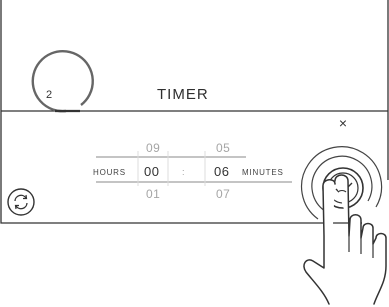 Image resolution: width=389 pixels, height=307 pixels. Describe the element at coordinates (153, 194) in the screenshot. I see `hours-next: 01` at that location.